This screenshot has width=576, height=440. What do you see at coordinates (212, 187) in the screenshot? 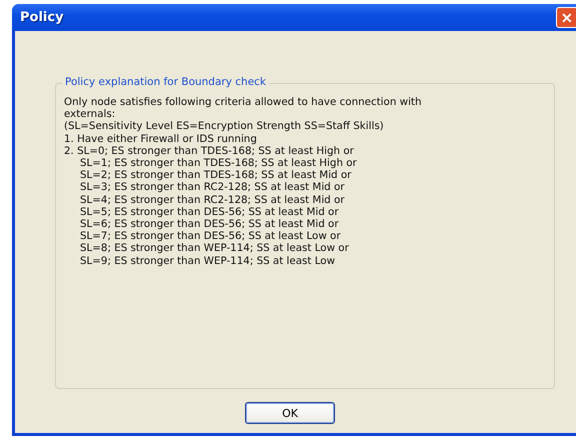
I see `policy-text-line: SL=3; ES stronger than RC2-128; SS at least Mid or` at bounding box center [212, 187].